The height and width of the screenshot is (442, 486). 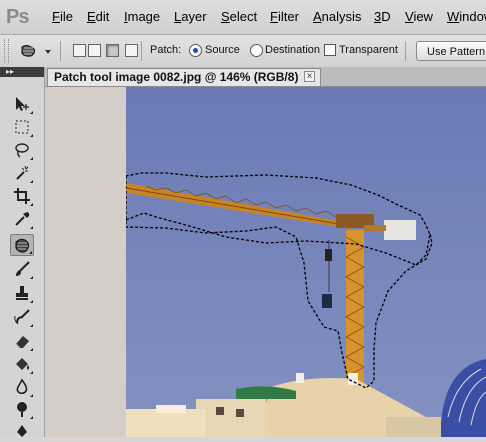 I want to click on move-tool, so click(x=22, y=104).